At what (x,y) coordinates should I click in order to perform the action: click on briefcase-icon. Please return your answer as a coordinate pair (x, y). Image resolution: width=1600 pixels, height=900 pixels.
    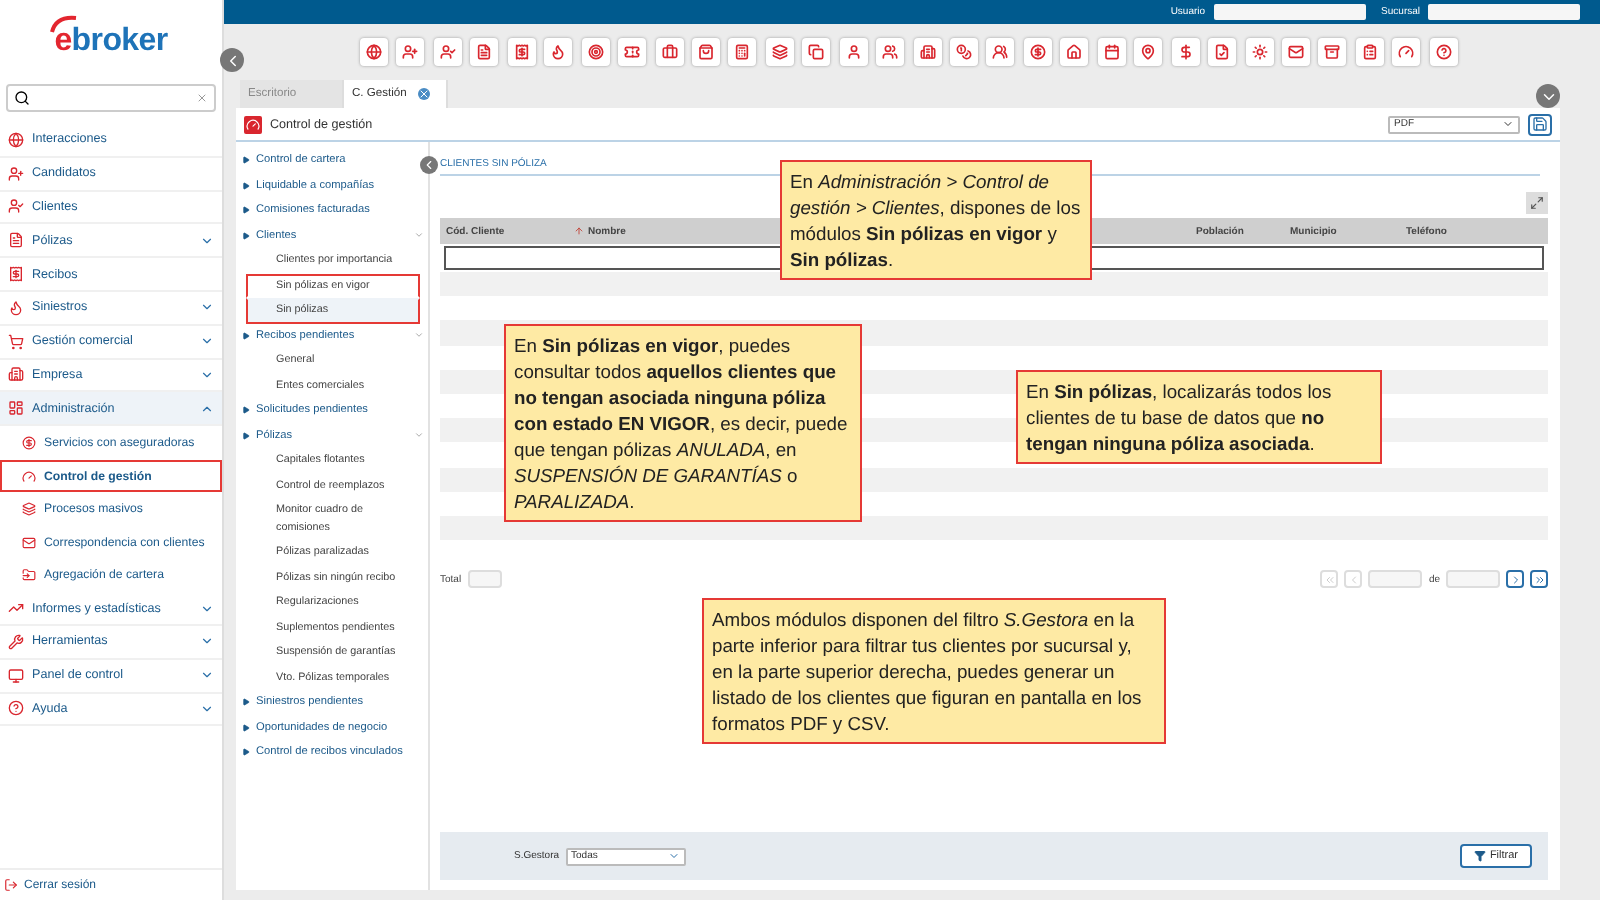
    Looking at the image, I should click on (669, 51).